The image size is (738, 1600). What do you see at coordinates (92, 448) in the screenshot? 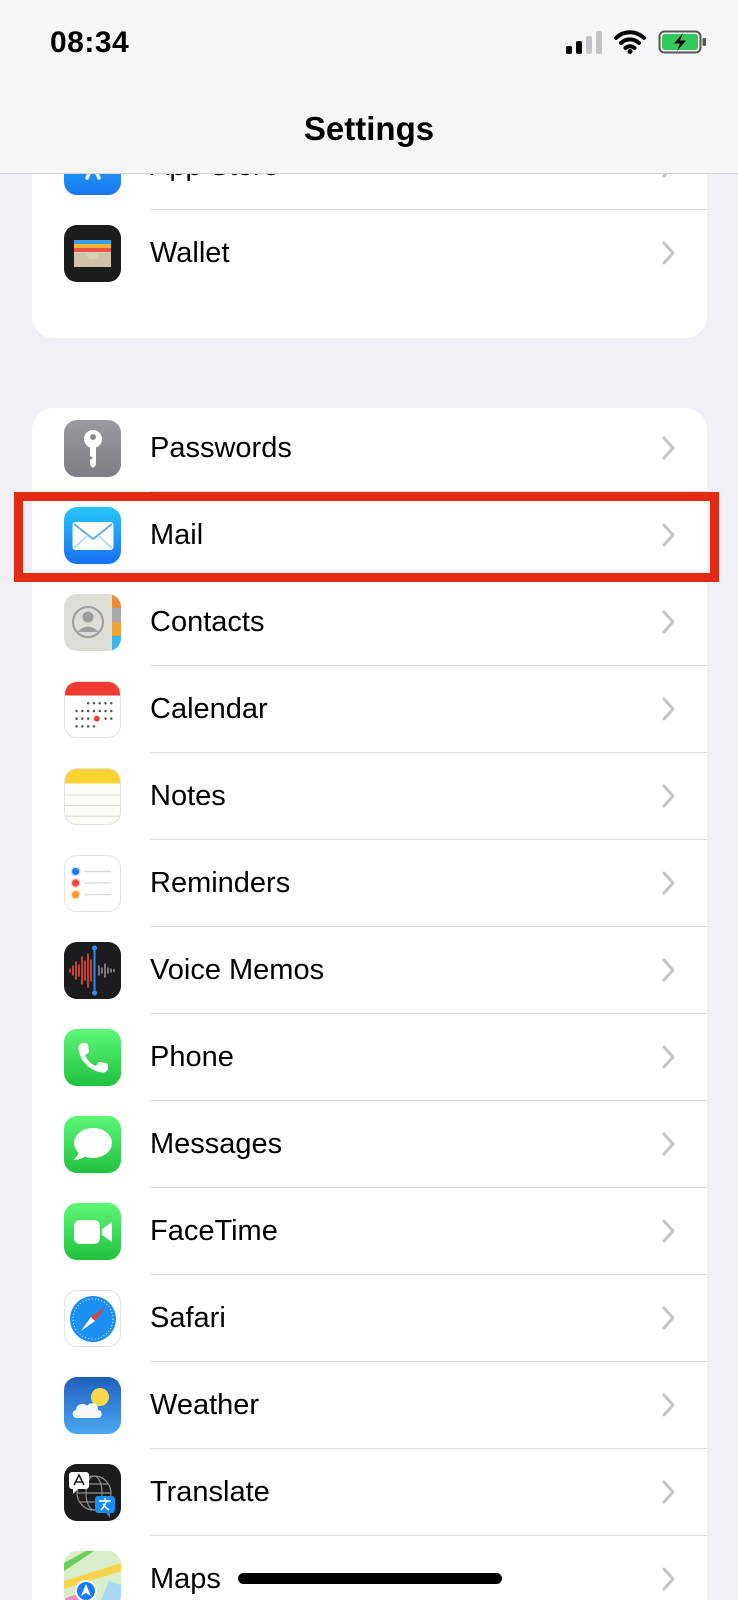
I see `passwords-key-icon` at bounding box center [92, 448].